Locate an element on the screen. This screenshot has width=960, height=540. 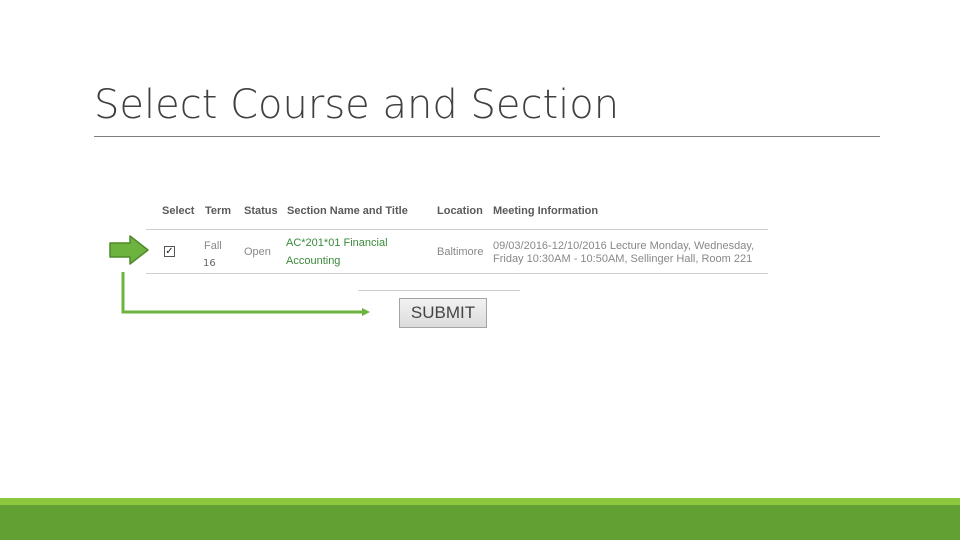
header-location: Location is located at coordinates (460, 211).